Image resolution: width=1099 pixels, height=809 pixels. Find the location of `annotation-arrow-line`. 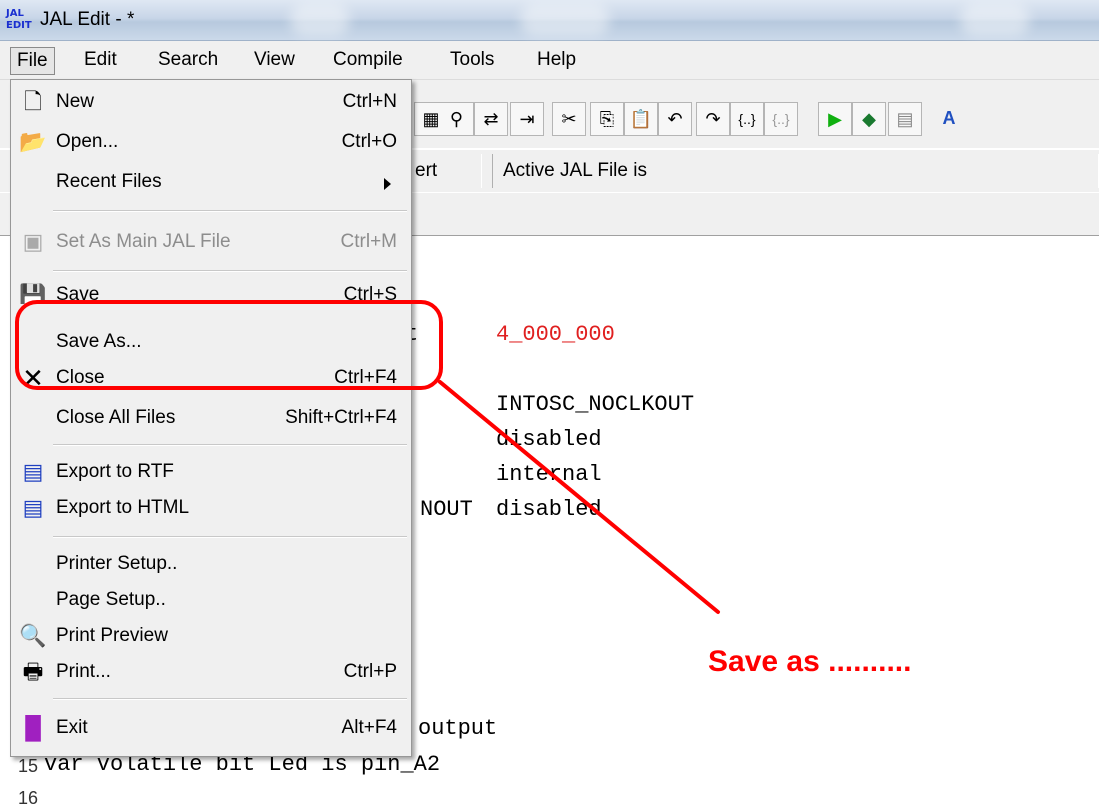

annotation-arrow-line is located at coordinates (579, 497).